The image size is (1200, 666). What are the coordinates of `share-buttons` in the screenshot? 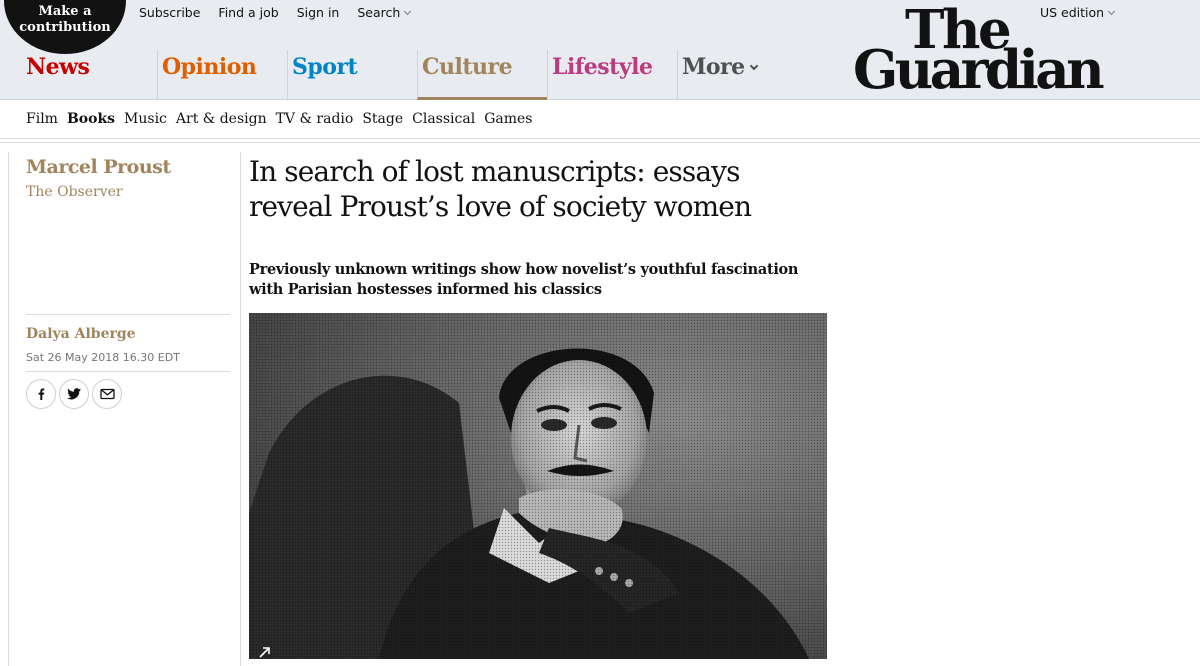 It's located at (74, 394).